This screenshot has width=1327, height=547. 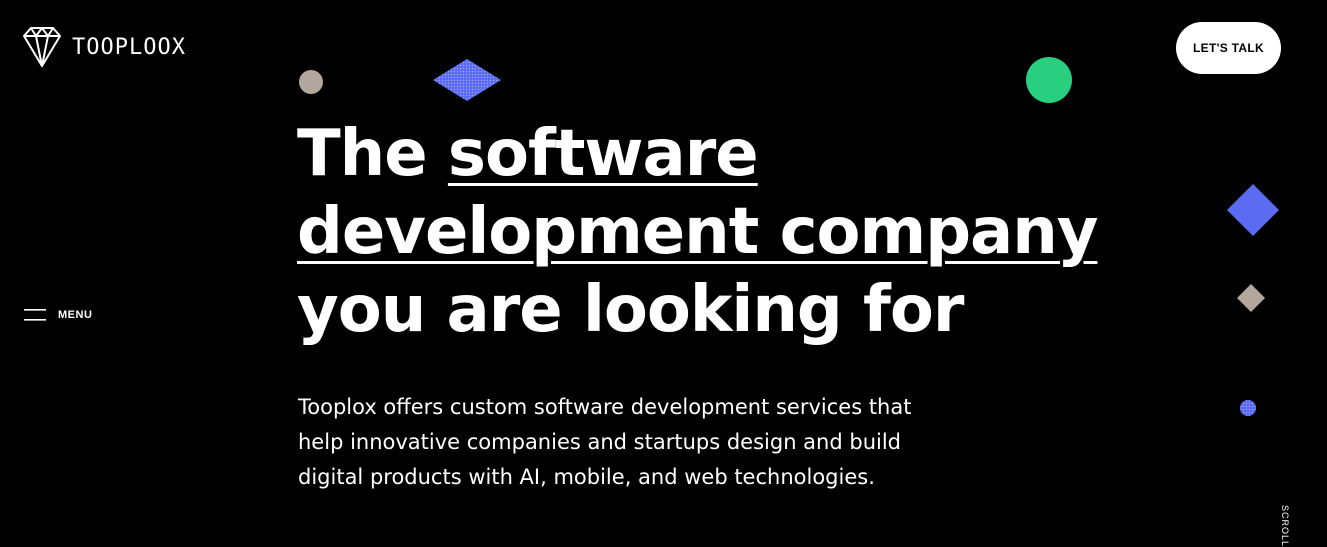 What do you see at coordinates (311, 82) in the screenshot?
I see `taupe-circle-shape` at bounding box center [311, 82].